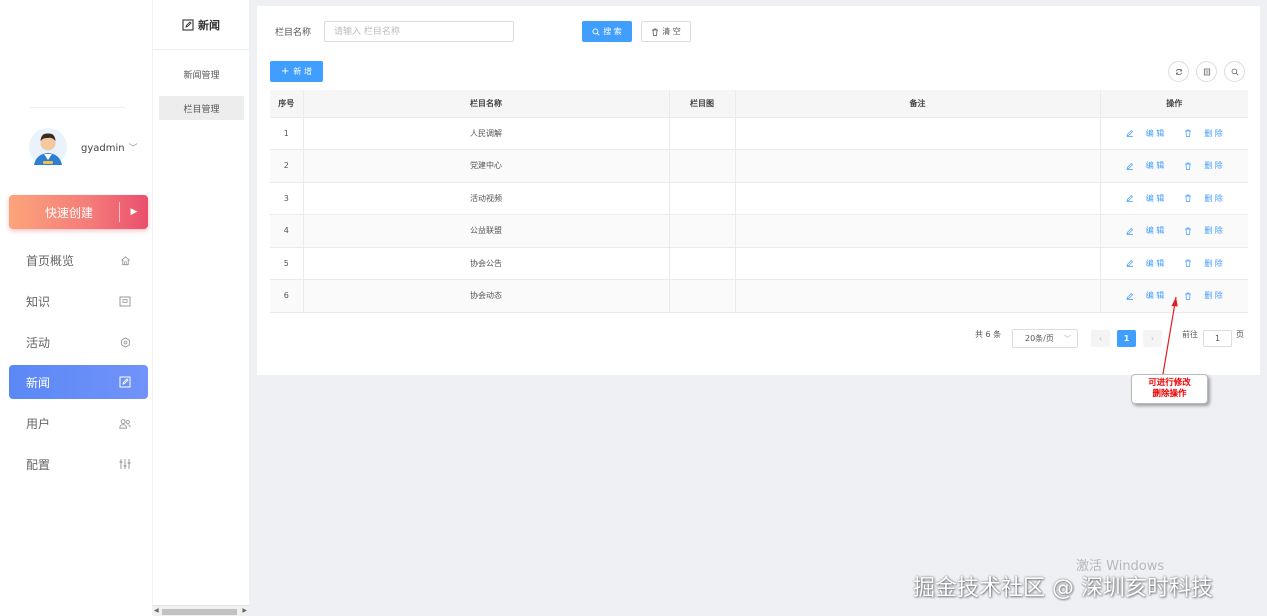  I want to click on refresh-button, so click(1178, 71).